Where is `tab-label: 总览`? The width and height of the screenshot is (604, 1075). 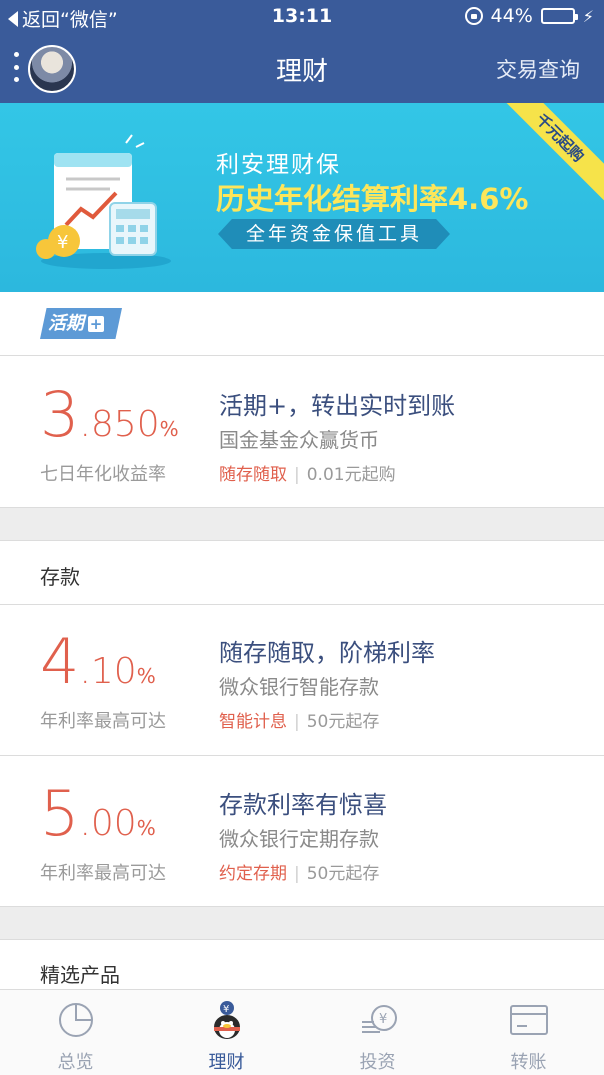 tab-label: 总览 is located at coordinates (75, 1062).